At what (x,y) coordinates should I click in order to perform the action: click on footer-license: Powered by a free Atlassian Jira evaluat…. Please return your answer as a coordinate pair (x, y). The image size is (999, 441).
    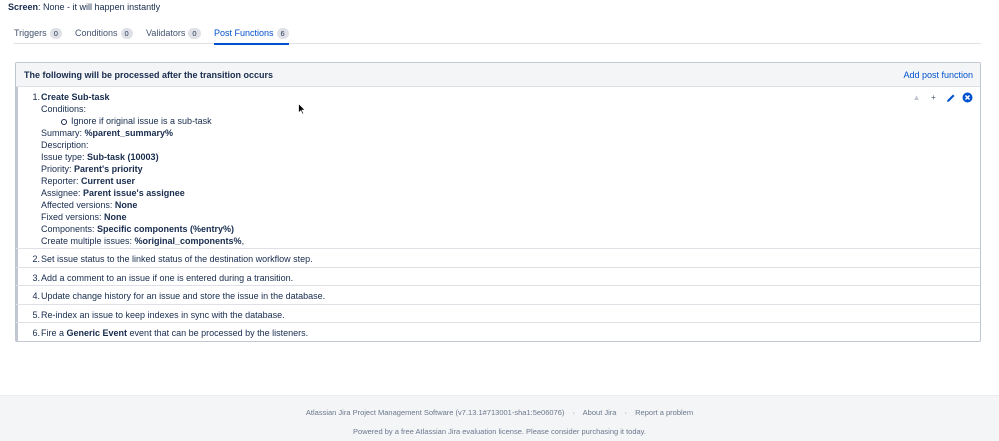
    Looking at the image, I should click on (499, 431).